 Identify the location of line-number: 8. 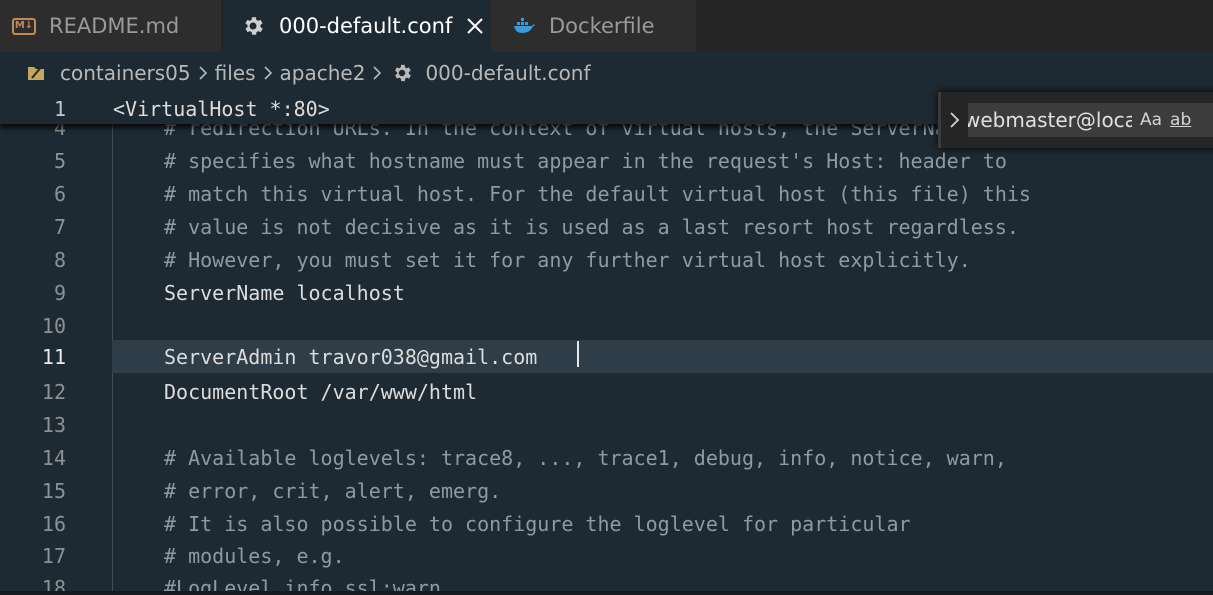
(59, 260).